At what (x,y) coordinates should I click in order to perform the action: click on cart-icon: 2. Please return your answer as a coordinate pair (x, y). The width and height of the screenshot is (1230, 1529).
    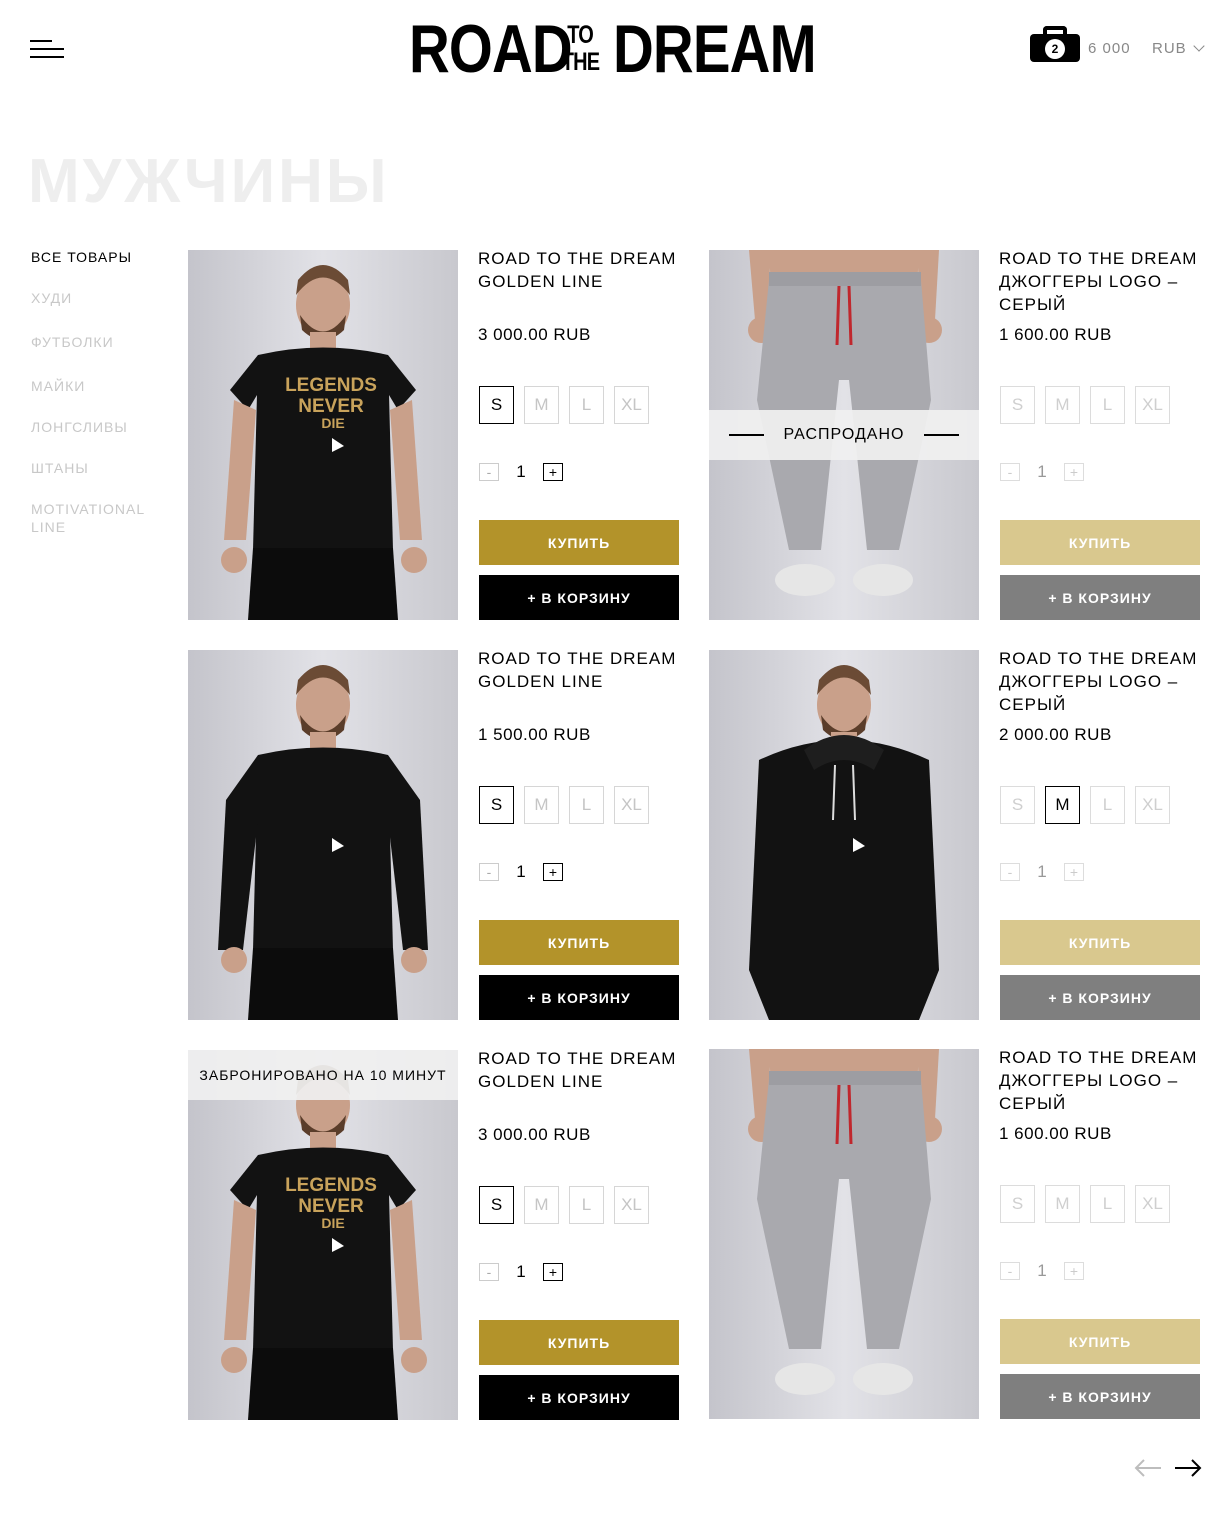
    Looking at the image, I should click on (1055, 44).